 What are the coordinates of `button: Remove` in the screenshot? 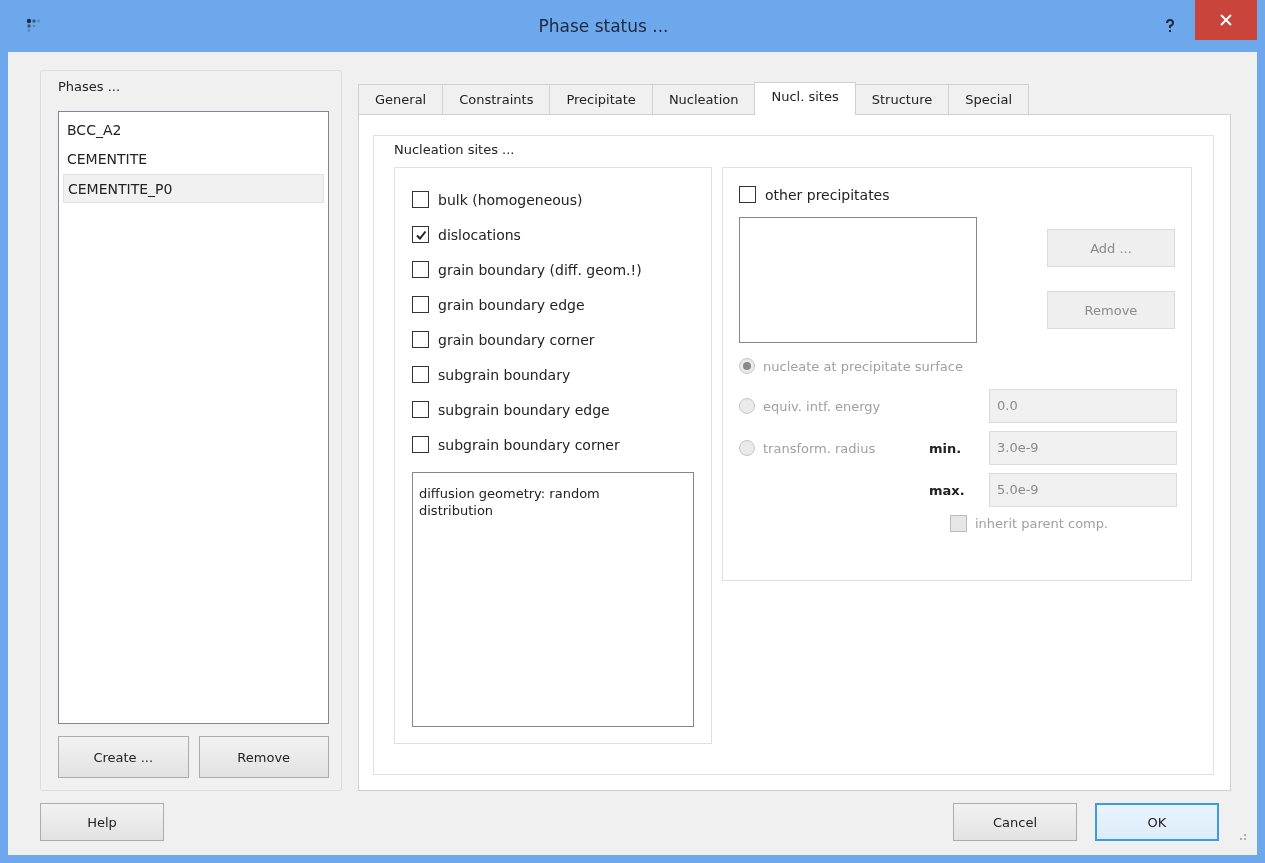 It's located at (263, 757).